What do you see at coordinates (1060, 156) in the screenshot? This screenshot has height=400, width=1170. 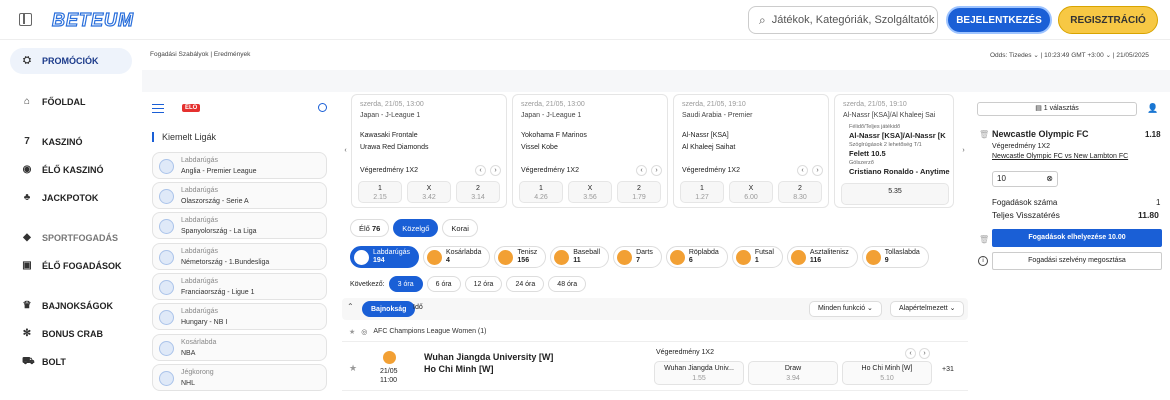 I see `selection-match-link: Newcastle Olympic FC vs New Lambton FC` at bounding box center [1060, 156].